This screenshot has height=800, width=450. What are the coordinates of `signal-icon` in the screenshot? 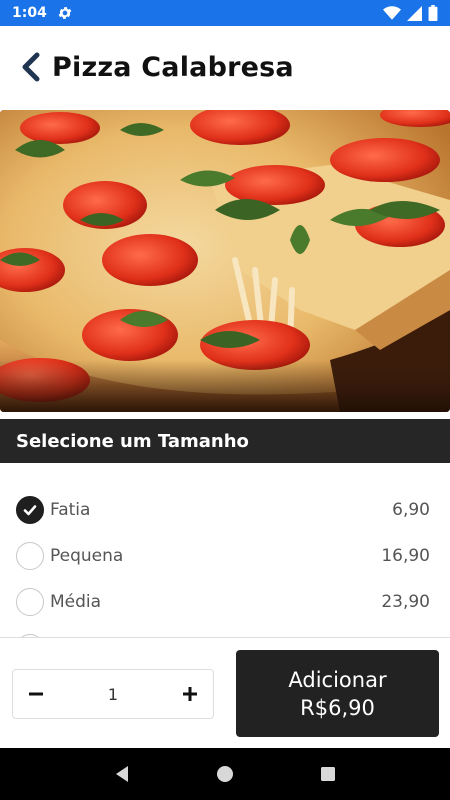 It's located at (414, 13).